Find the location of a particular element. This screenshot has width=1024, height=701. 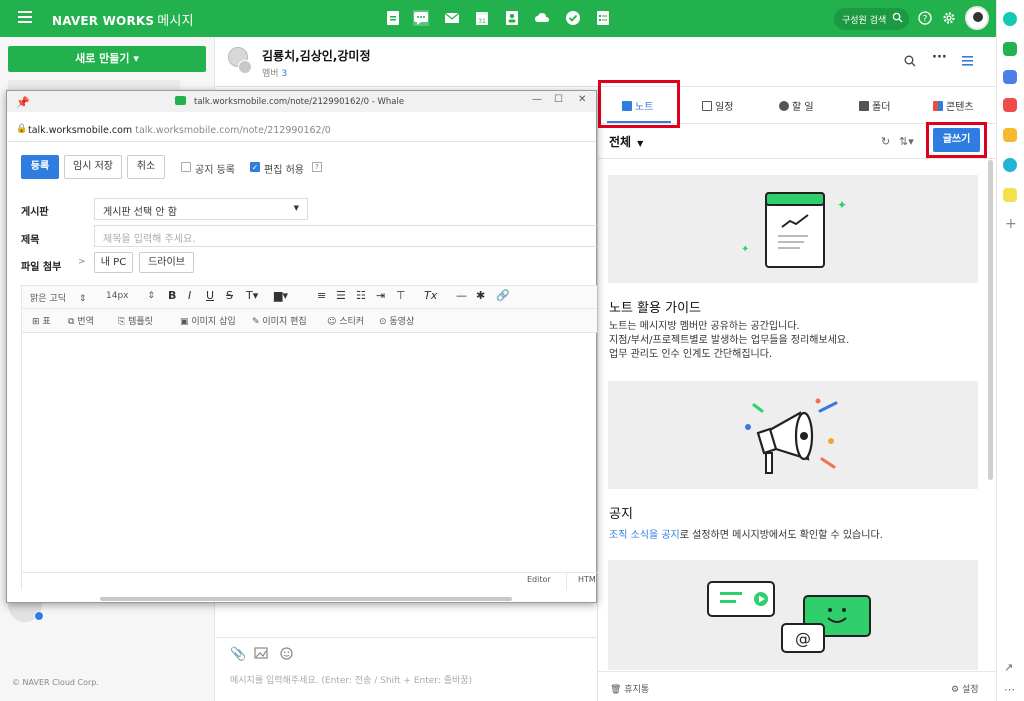

maximize-button: ☐ is located at coordinates (558, 99).